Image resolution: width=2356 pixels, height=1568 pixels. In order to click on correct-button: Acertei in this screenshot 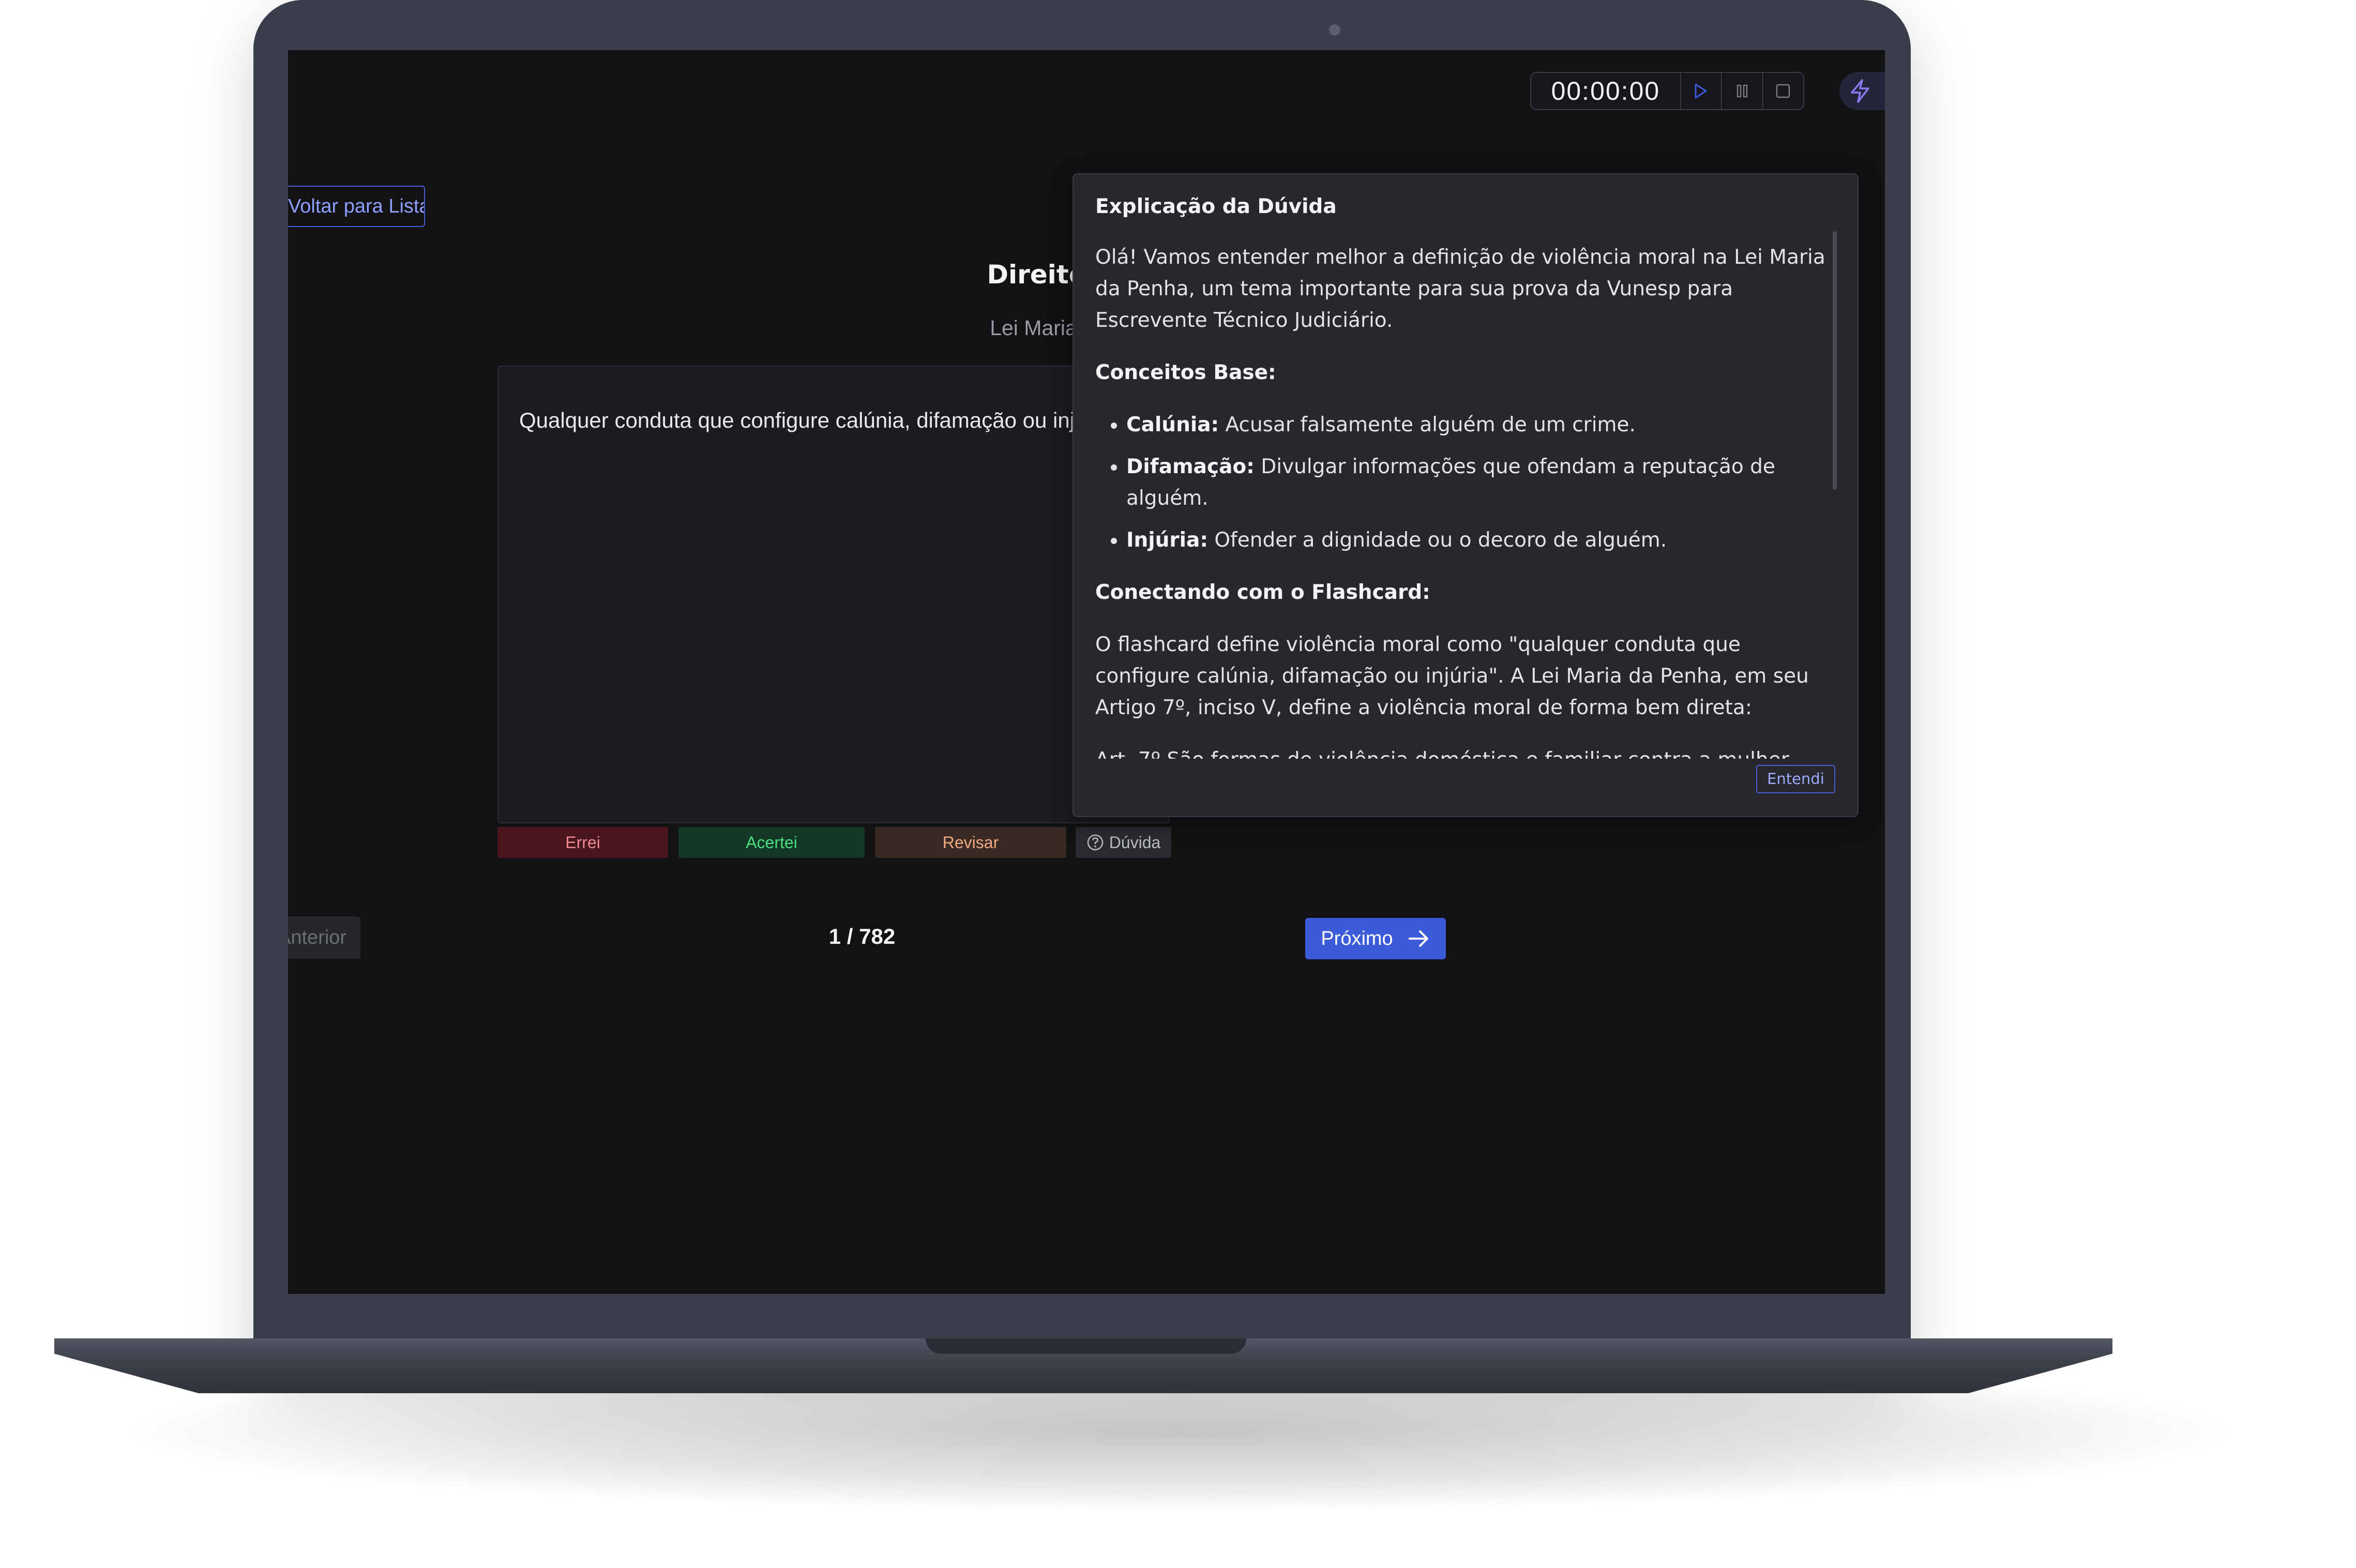, I will do `click(771, 842)`.